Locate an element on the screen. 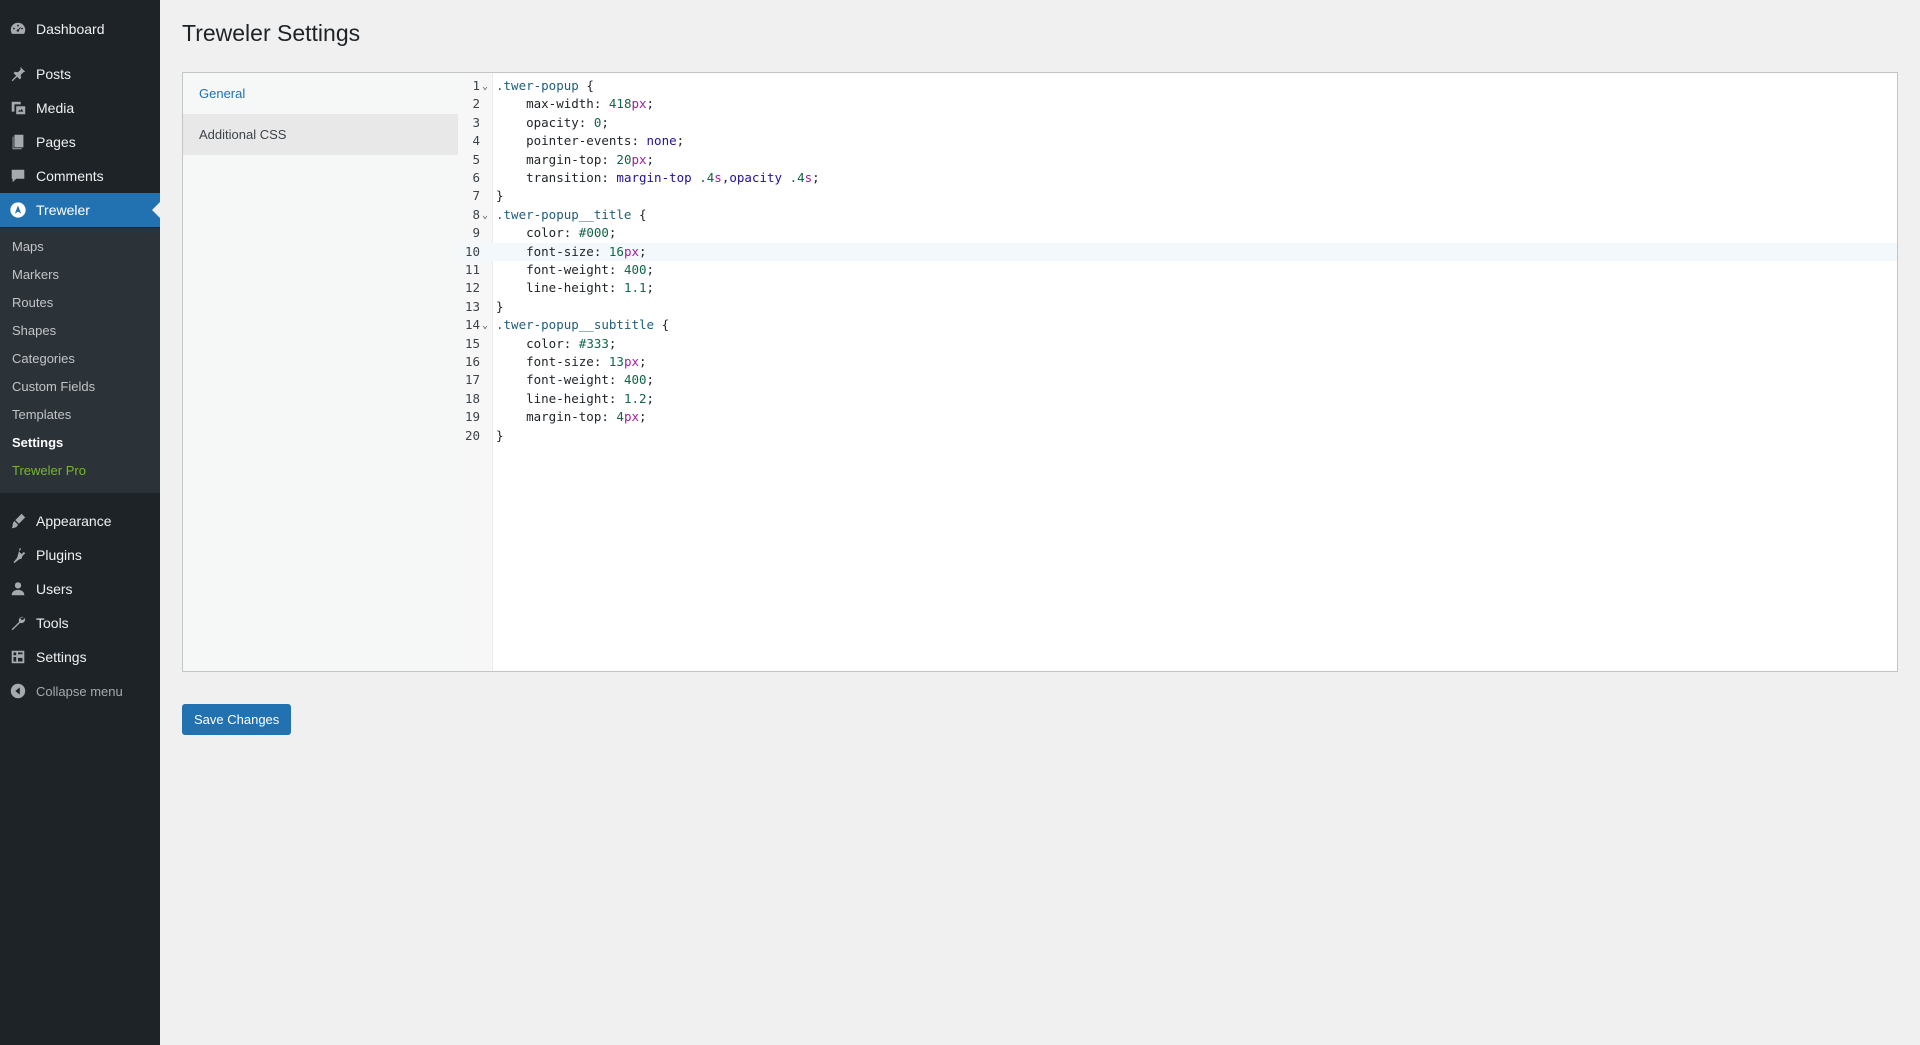  submenu-item-treweler-pro: Treweler Pro is located at coordinates (49, 470).